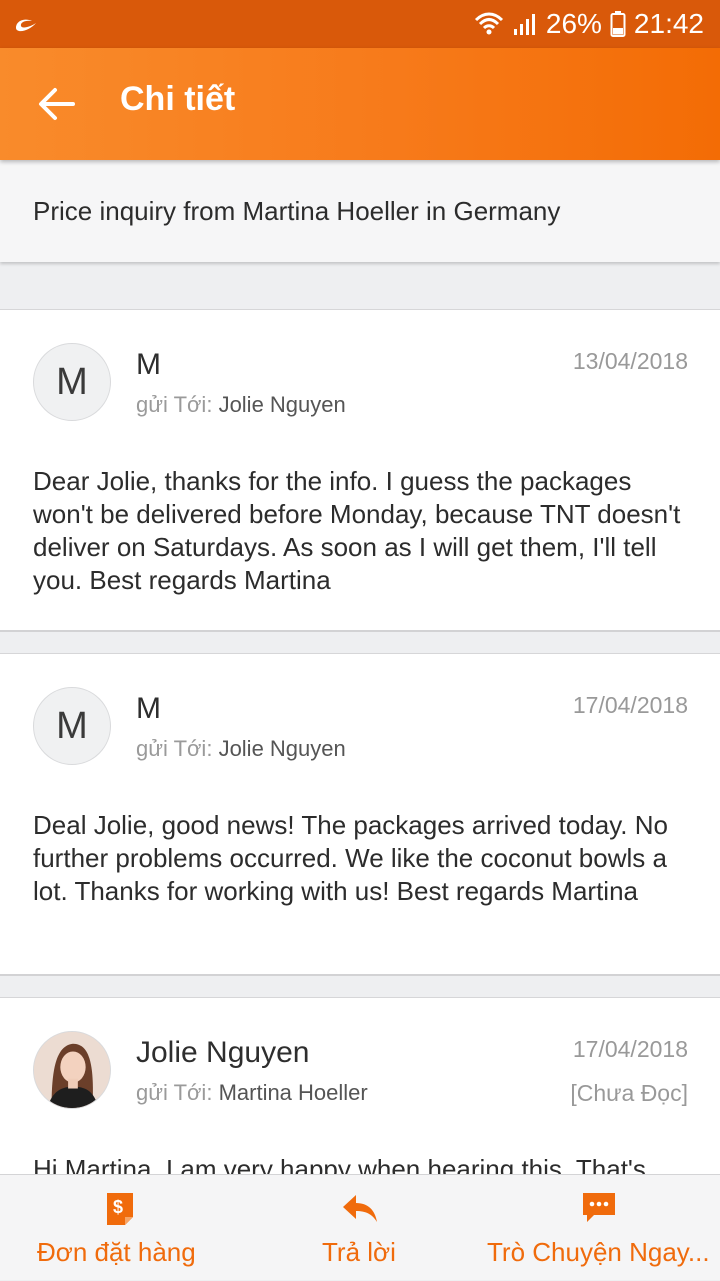 This screenshot has width=720, height=1281. What do you see at coordinates (293, 1092) in the screenshot?
I see `recipient-name: Martina Hoeller` at bounding box center [293, 1092].